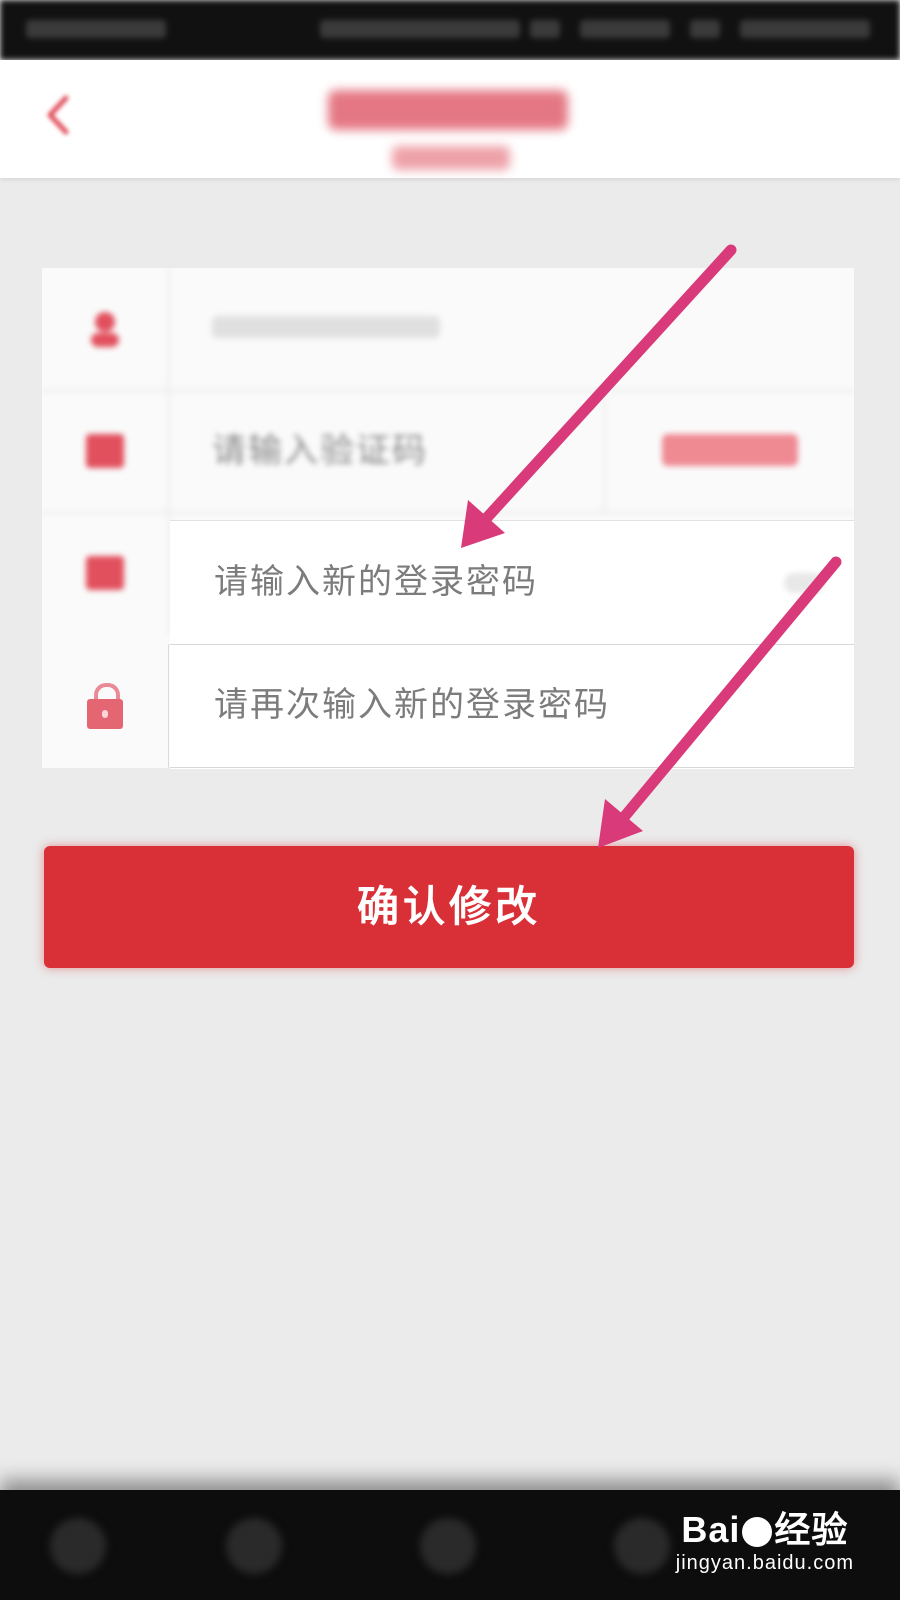  I want to click on baidu-jingyan-watermark: Bai 经验 jingyan.baidu.com, so click(765, 1543).